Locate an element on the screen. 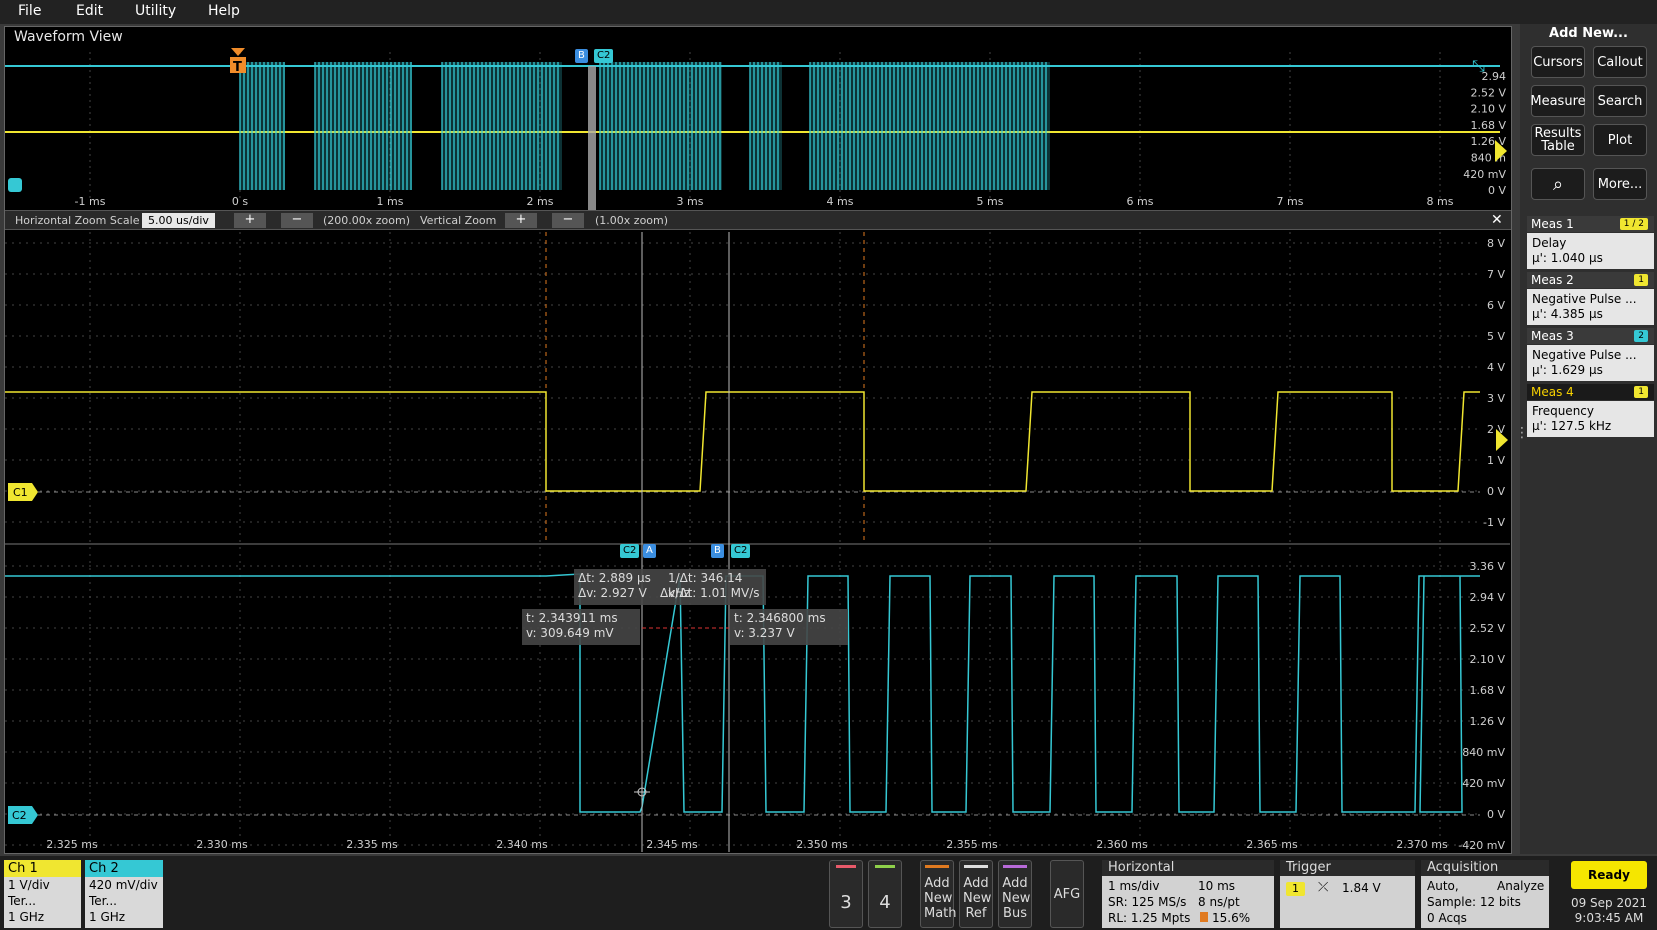 The width and height of the screenshot is (1657, 930). ch4-button: 4 is located at coordinates (885, 894).